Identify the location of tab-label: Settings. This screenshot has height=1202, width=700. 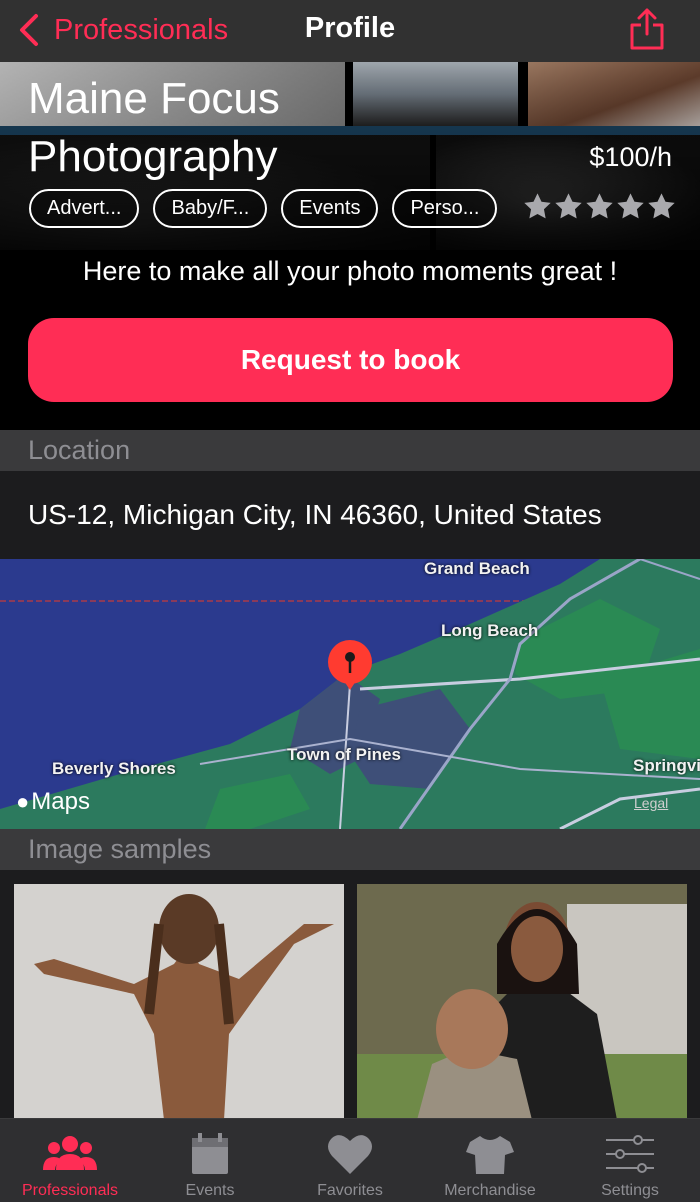
(630, 1190).